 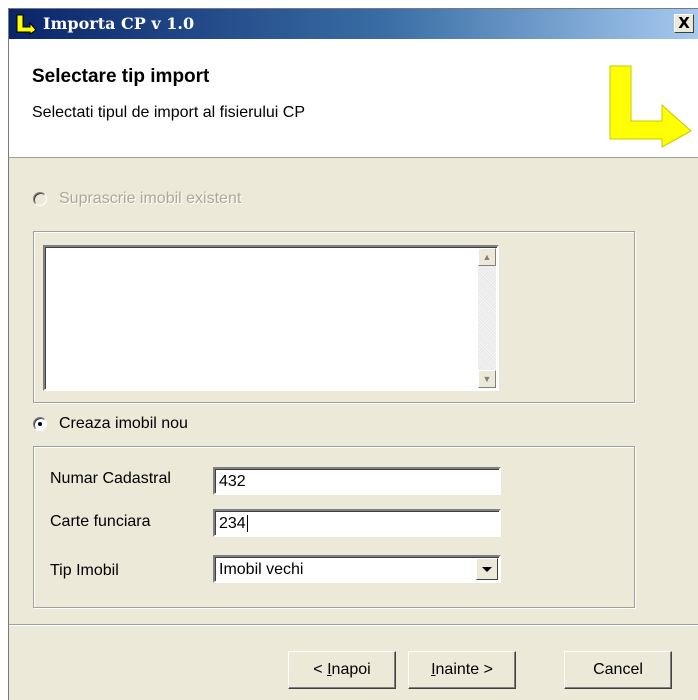 I want to click on carte-input: 234, so click(x=357, y=523).